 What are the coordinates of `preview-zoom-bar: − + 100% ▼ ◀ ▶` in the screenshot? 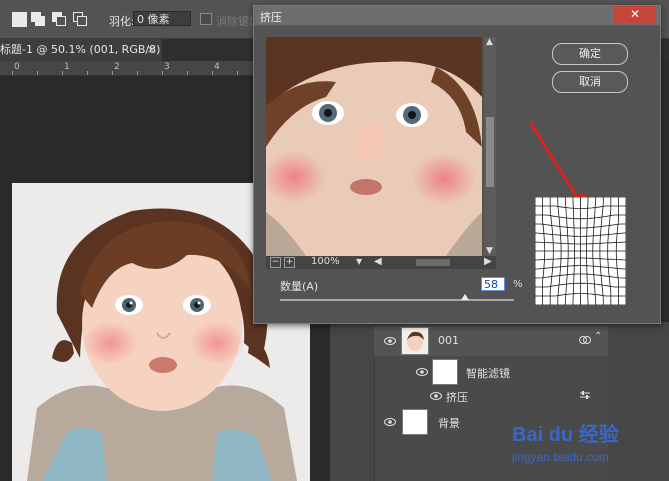 It's located at (381, 262).